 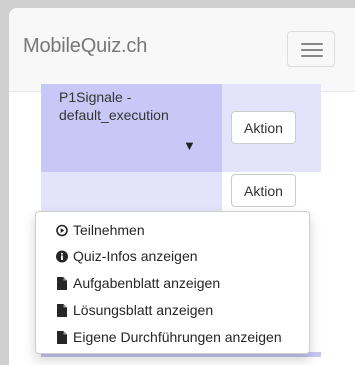 What do you see at coordinates (189, 145) in the screenshot?
I see `caret-down-icon: ▼` at bounding box center [189, 145].